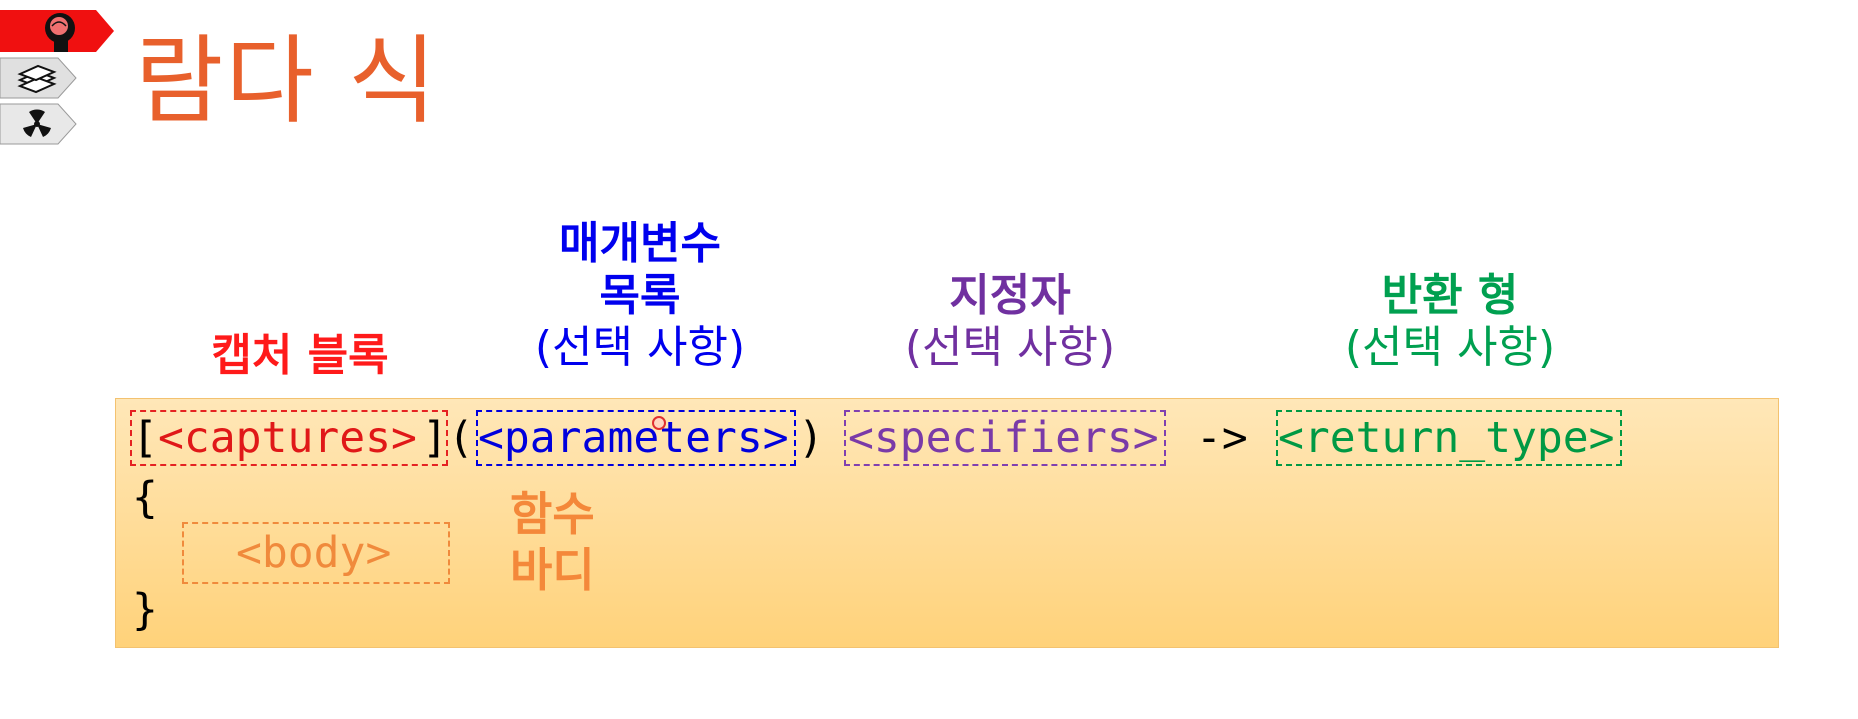  Describe the element at coordinates (287, 438) in the screenshot. I see `code-captures: <captures>` at that location.